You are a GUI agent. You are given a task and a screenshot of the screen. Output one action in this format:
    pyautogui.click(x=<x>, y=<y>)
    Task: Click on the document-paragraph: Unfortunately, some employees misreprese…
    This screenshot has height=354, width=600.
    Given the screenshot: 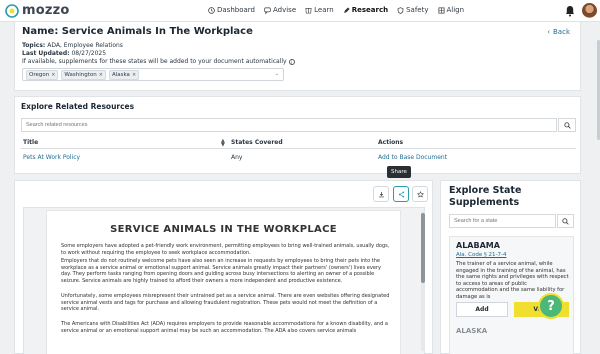 What is the action you would take?
    pyautogui.click(x=225, y=303)
    